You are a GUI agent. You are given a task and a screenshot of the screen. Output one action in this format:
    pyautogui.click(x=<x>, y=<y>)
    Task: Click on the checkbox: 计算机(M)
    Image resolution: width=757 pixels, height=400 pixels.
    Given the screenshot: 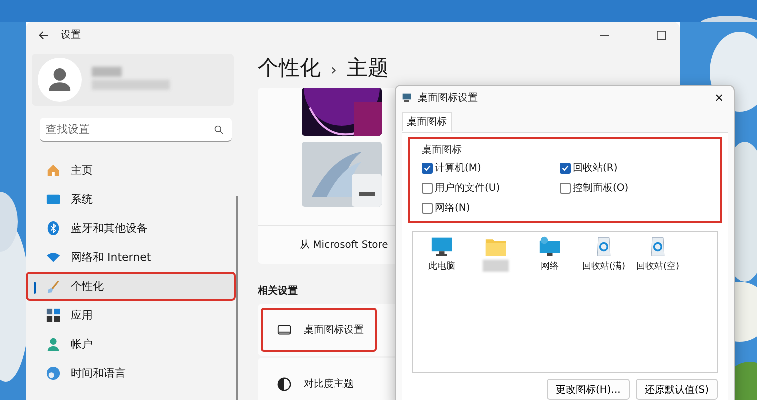 What is the action you would take?
    pyautogui.click(x=491, y=168)
    